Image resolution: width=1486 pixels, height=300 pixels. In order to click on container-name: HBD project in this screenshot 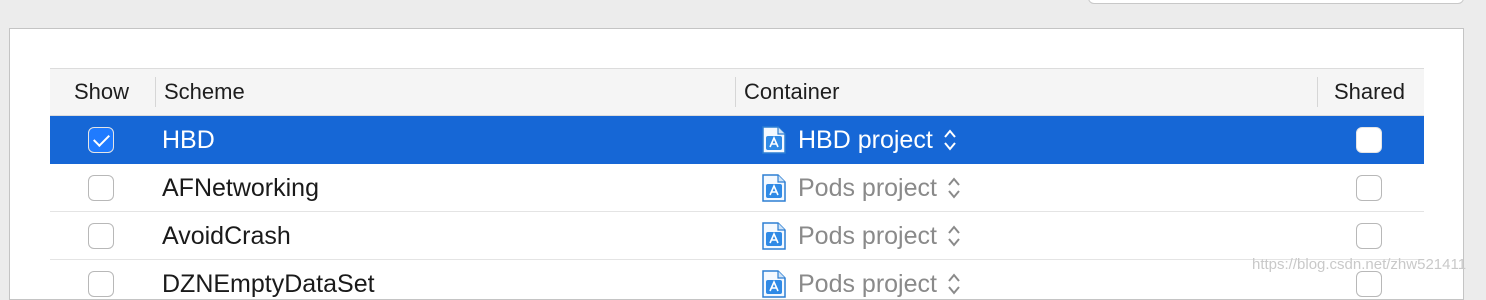, I will do `click(865, 140)`.